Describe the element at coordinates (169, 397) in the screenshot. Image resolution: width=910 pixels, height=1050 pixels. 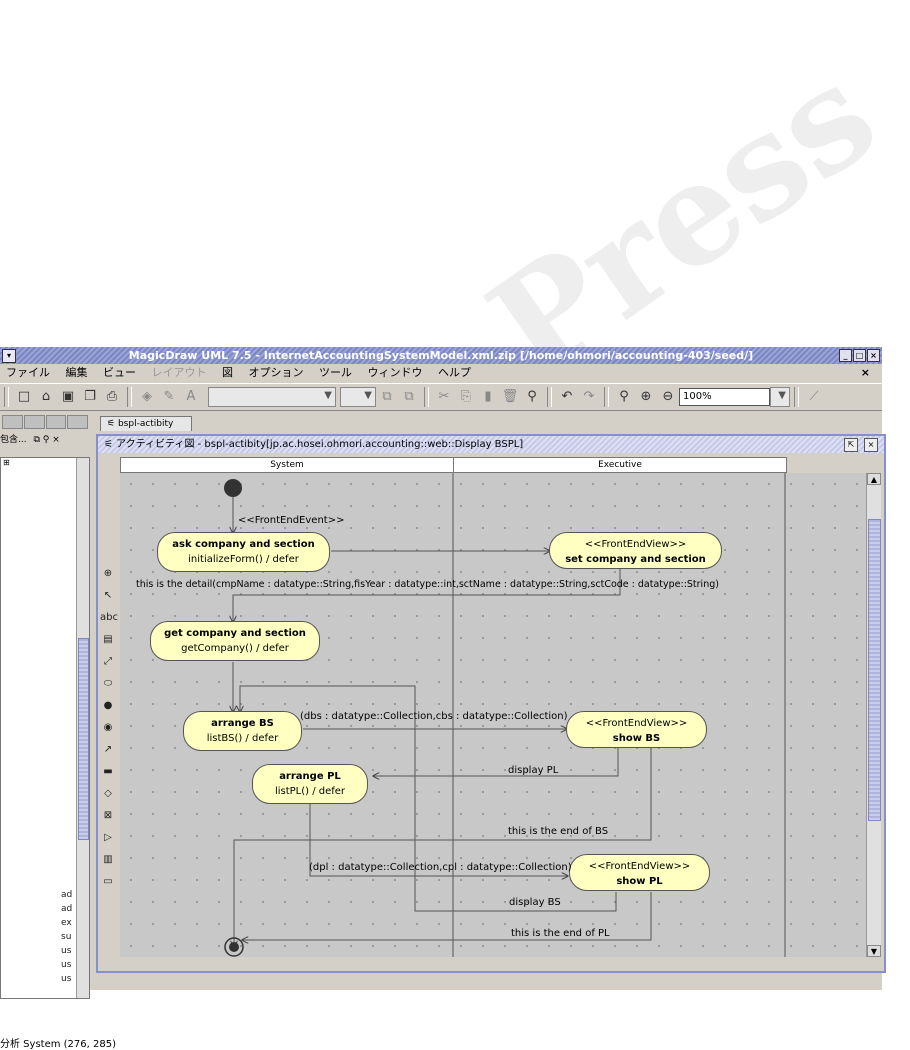
I see `pen-color-icon: ✎` at that location.